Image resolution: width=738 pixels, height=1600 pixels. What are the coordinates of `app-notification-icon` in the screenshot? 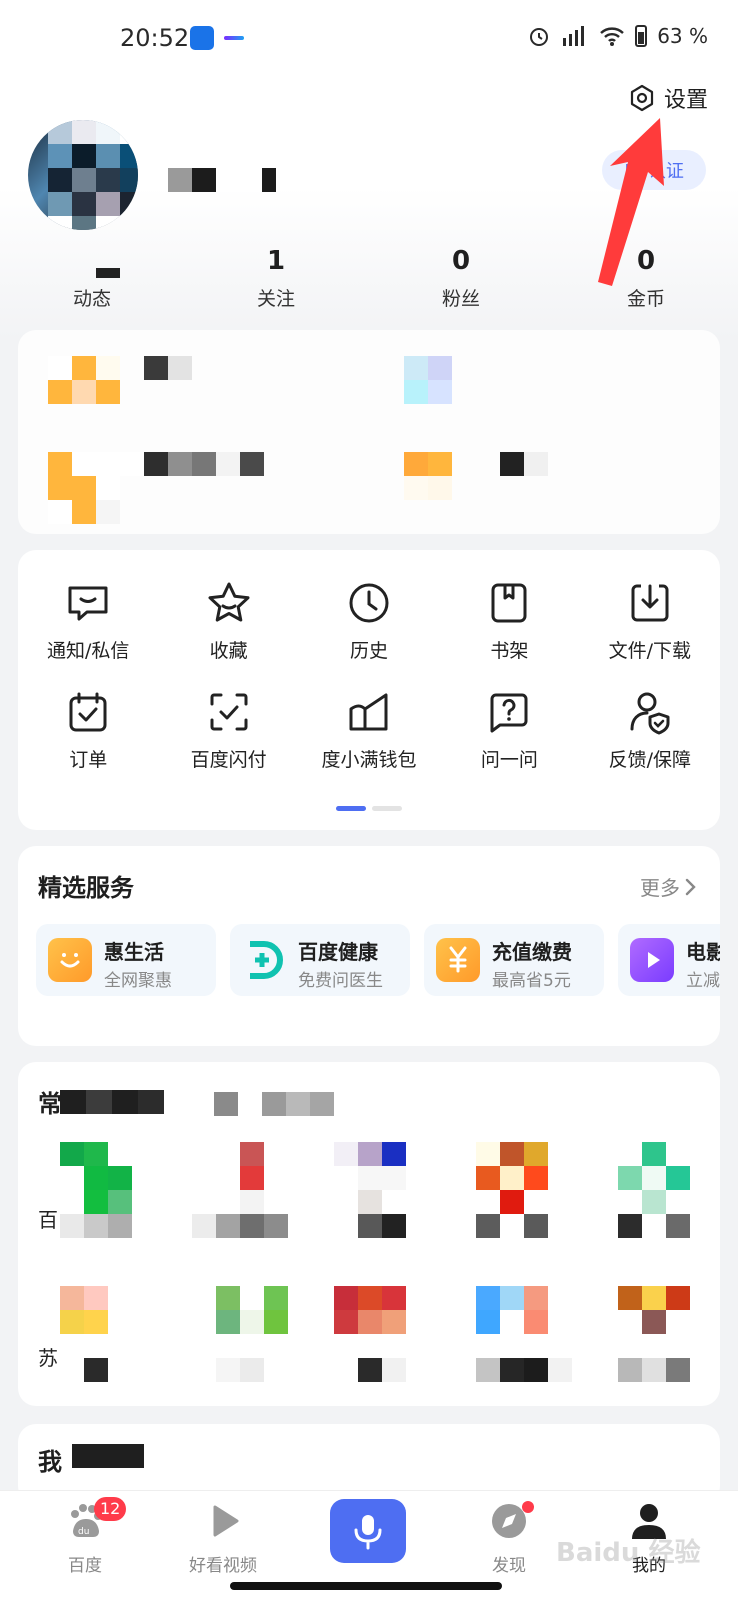 It's located at (202, 38).